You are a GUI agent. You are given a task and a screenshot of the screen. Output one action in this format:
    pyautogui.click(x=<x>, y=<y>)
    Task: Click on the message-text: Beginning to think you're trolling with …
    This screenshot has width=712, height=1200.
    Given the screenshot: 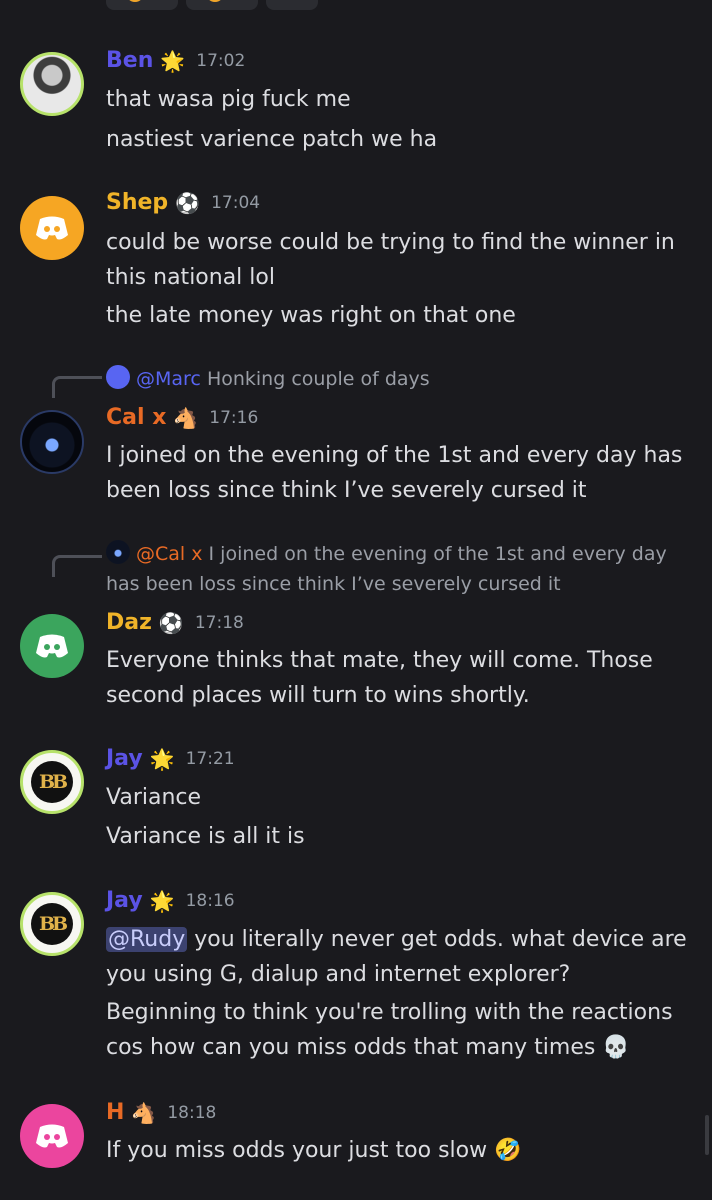 What is the action you would take?
    pyautogui.click(x=389, y=1030)
    